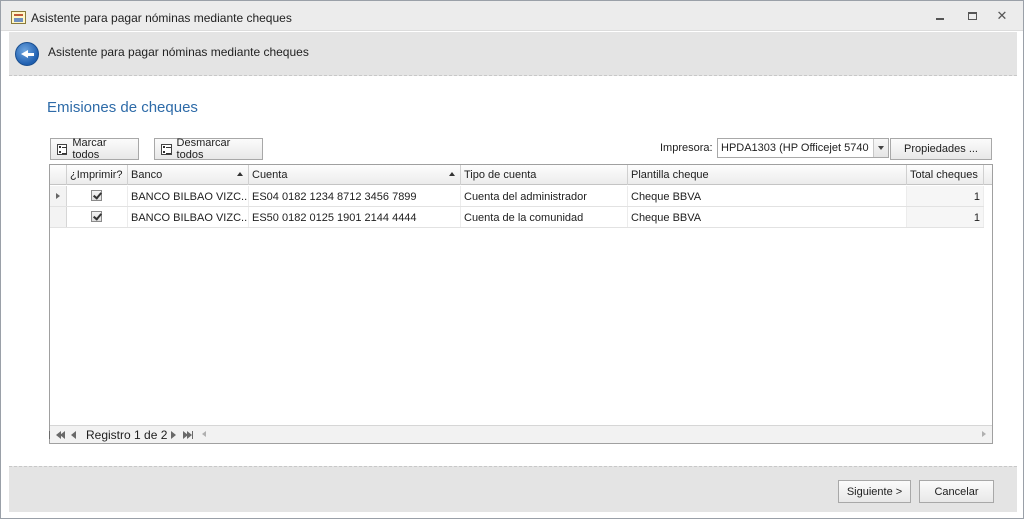 The image size is (1024, 519). What do you see at coordinates (89, 149) in the screenshot?
I see `mark-all-label: Marcar todos` at bounding box center [89, 149].